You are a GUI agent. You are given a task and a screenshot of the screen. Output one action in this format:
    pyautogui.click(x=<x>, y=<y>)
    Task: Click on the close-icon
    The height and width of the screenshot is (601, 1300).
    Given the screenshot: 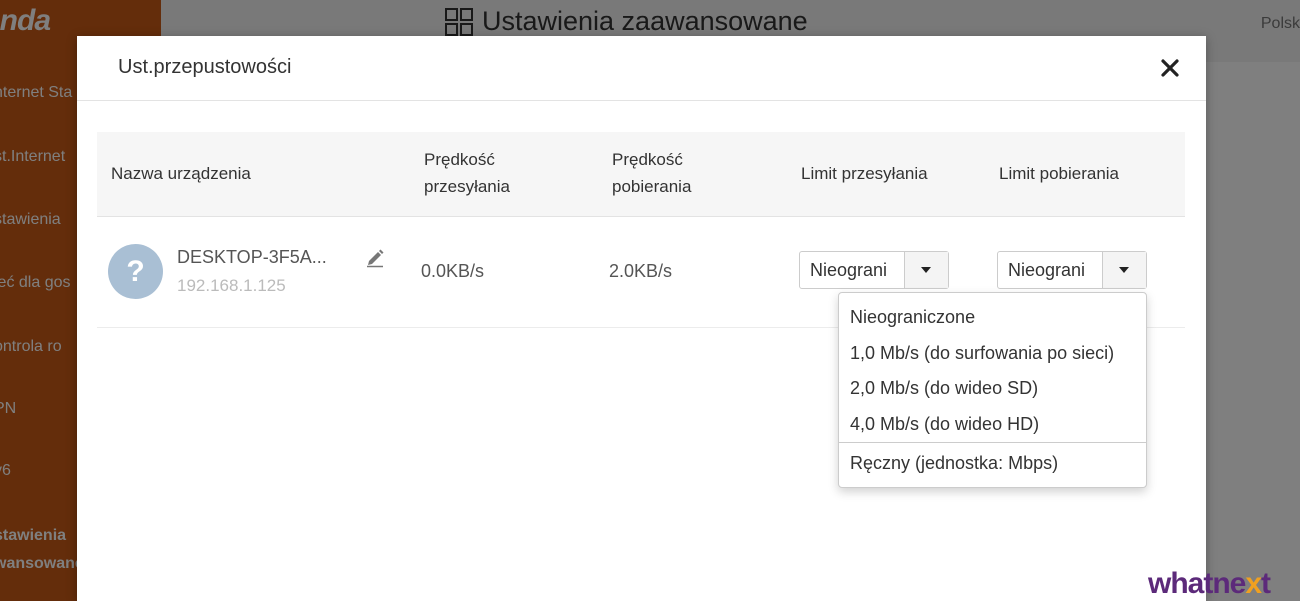 What is the action you would take?
    pyautogui.click(x=1170, y=68)
    